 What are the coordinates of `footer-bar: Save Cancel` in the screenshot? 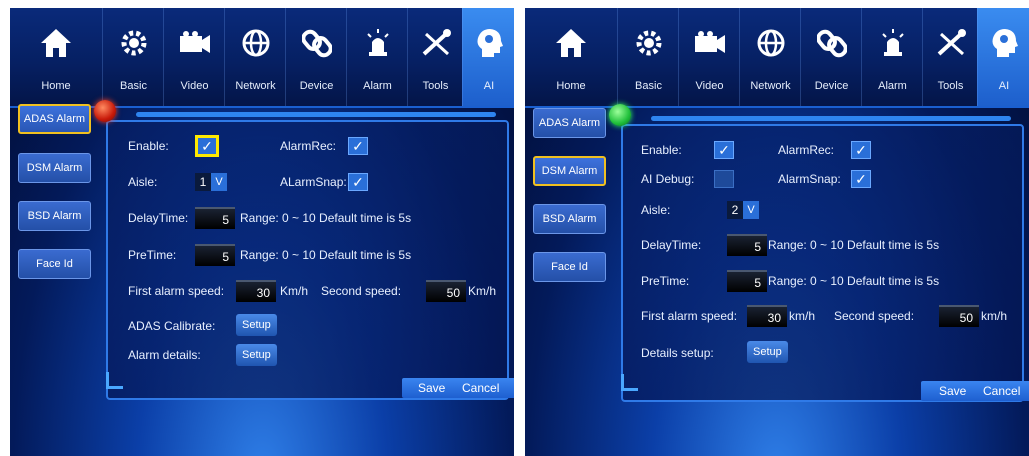 It's located at (975, 391).